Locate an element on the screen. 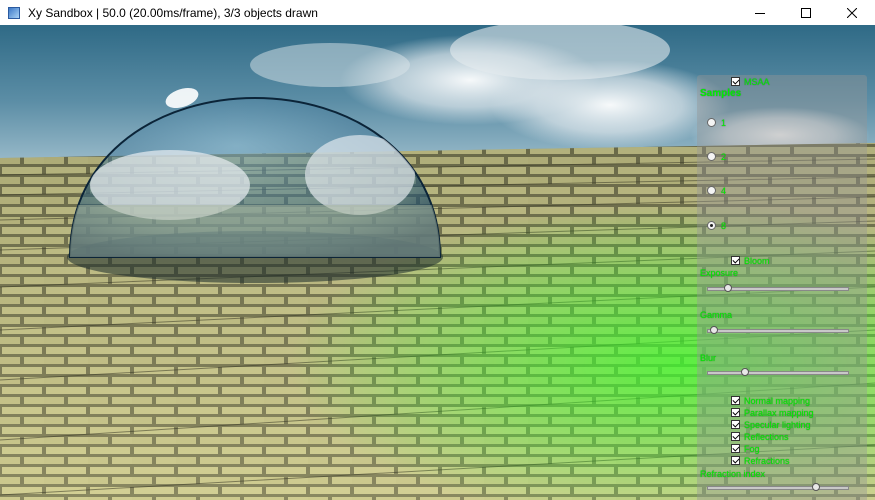 Image resolution: width=875 pixels, height=500 pixels. maximize-button is located at coordinates (806, 12).